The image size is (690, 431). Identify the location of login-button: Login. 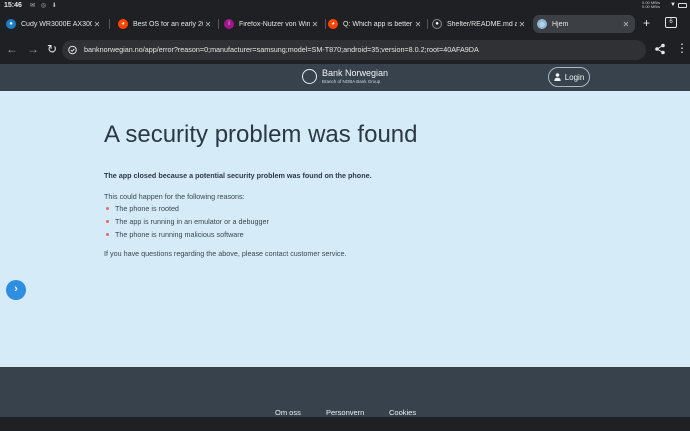
(569, 77).